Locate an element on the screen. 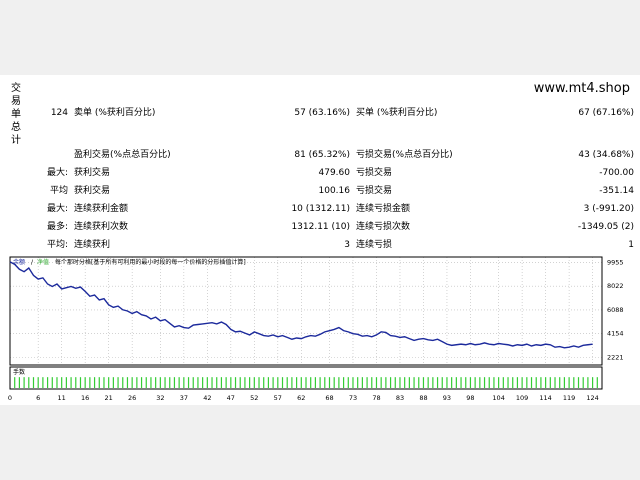 This screenshot has height=480, width=640. x-tick-label: 26 is located at coordinates (132, 398).